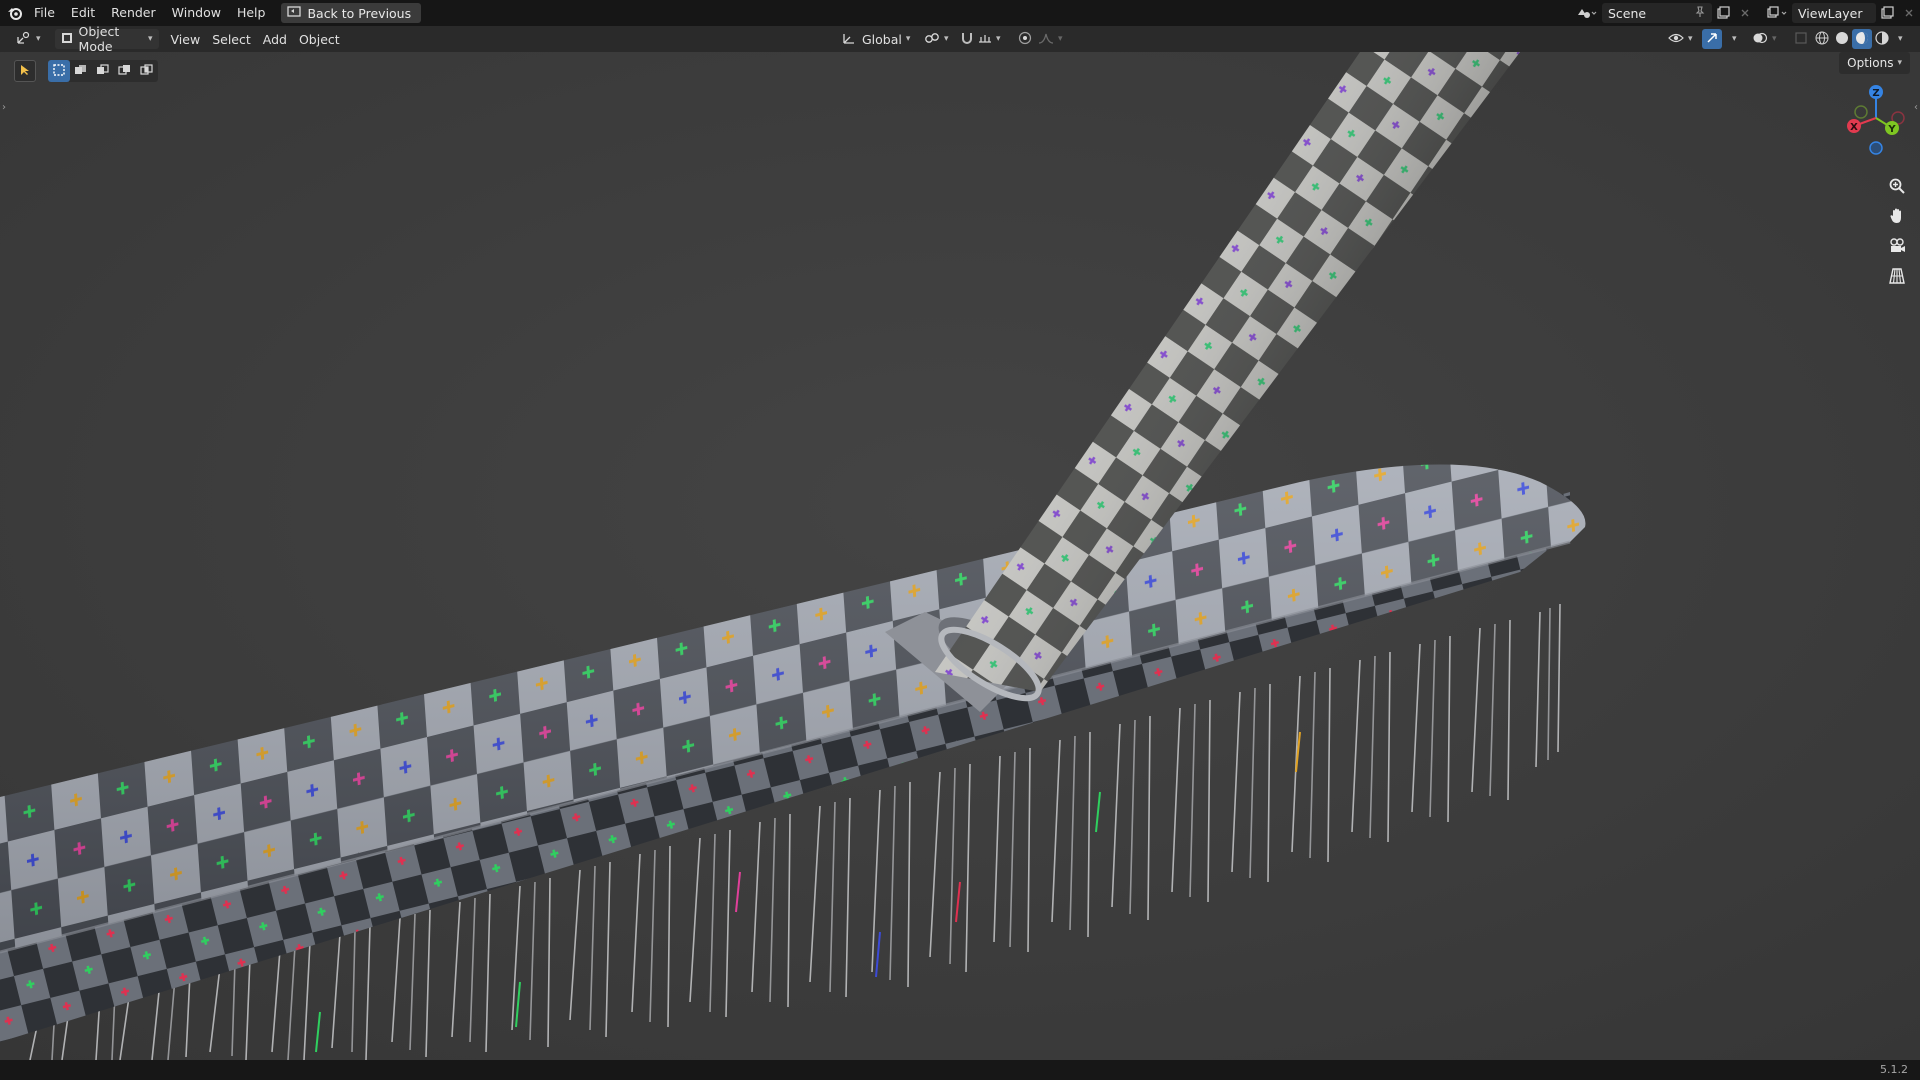 The height and width of the screenshot is (1080, 1920). Describe the element at coordinates (186, 39) in the screenshot. I see `menu-view: View` at that location.